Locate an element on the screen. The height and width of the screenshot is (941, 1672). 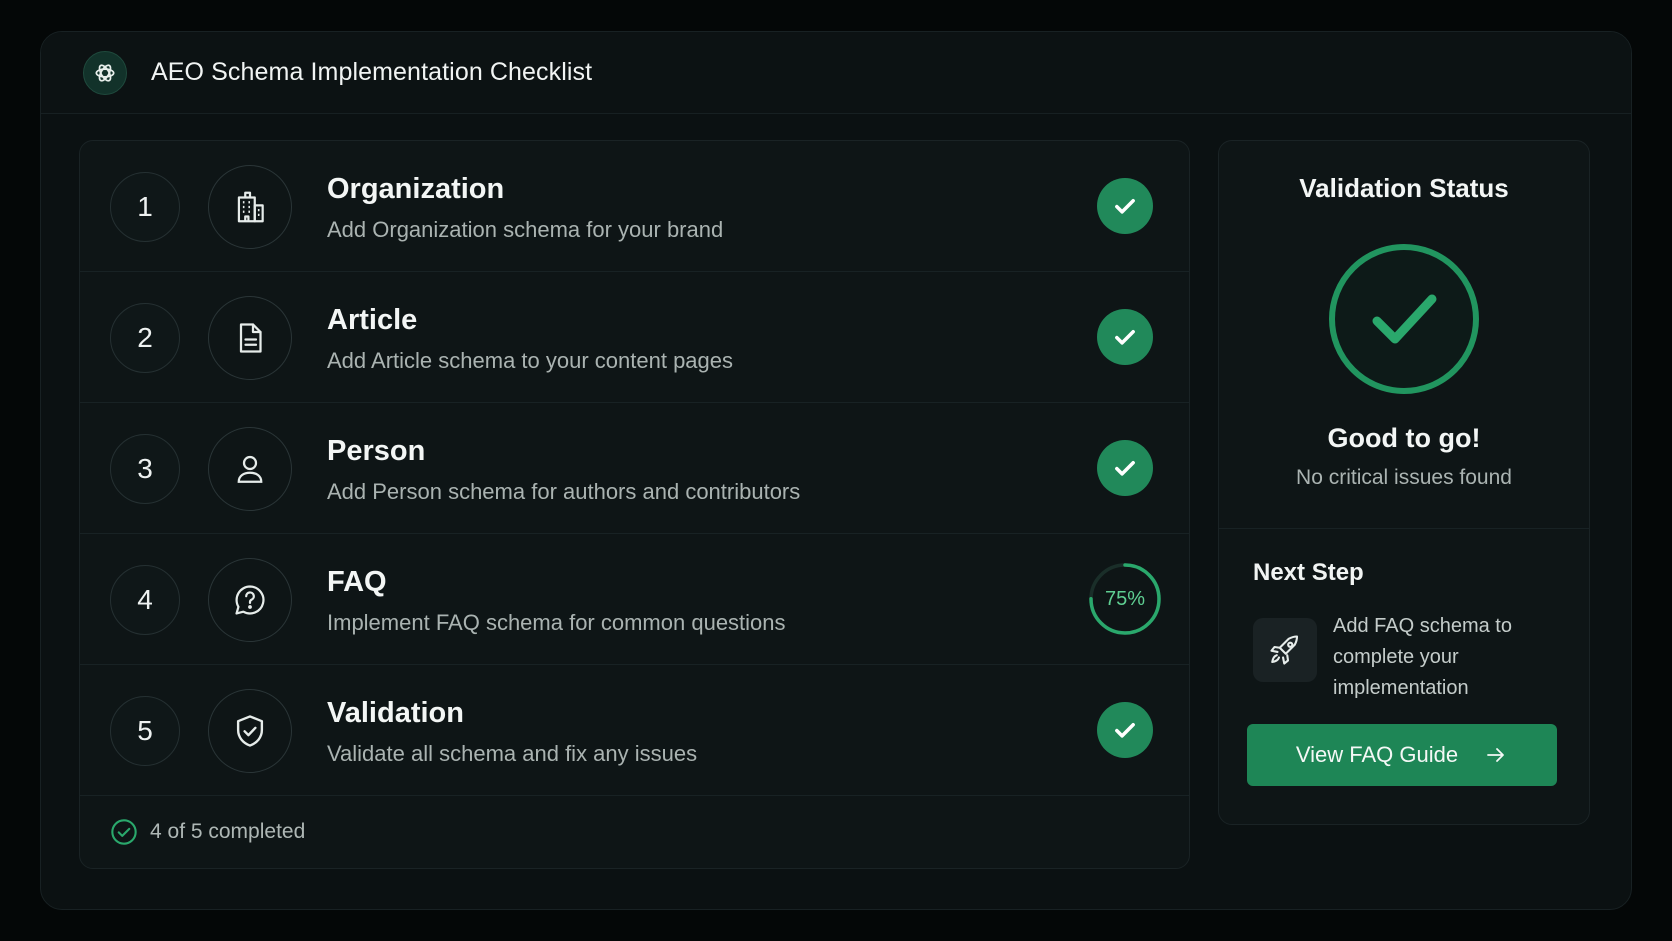
shield-check-icon is located at coordinates (250, 731).